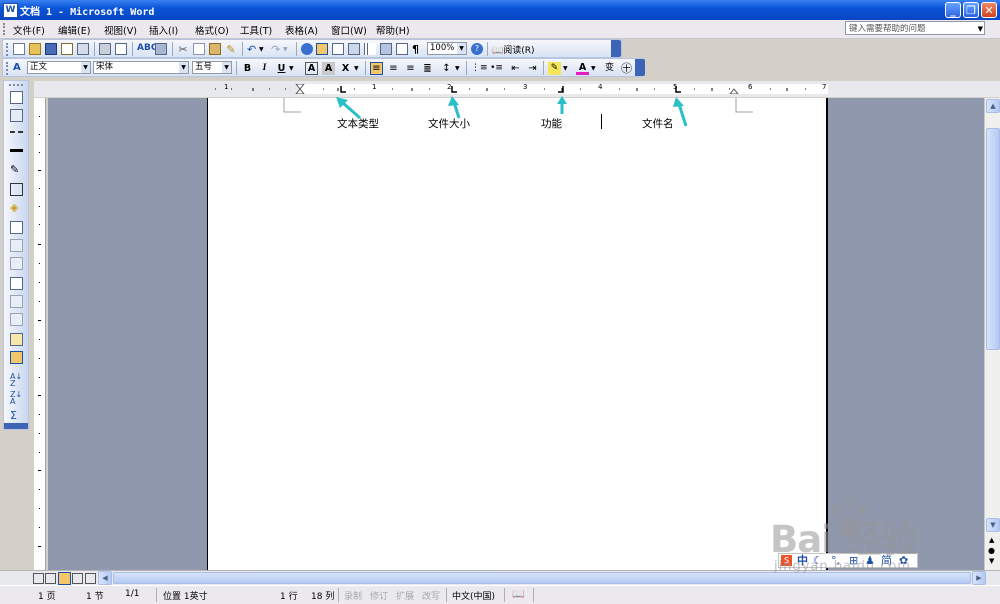  Describe the element at coordinates (379, 595) in the screenshot. I see `status-track-changes: 修订` at that location.